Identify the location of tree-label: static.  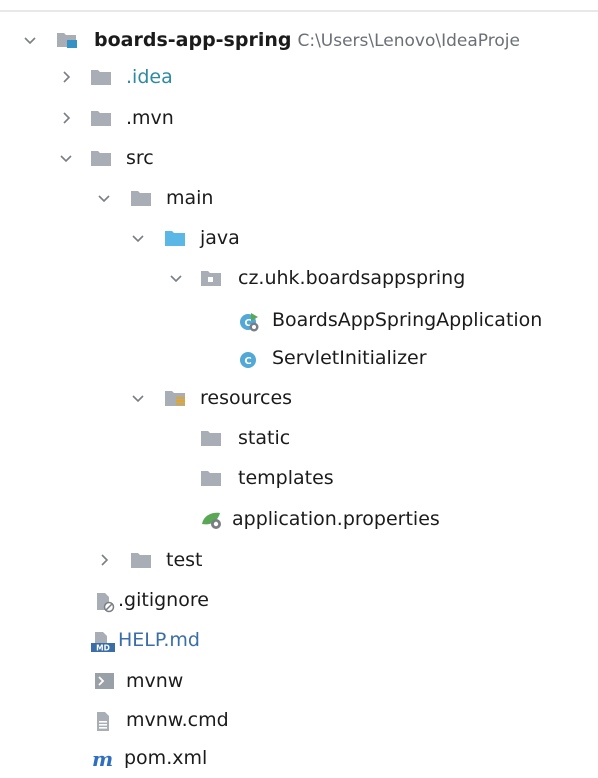
(264, 438).